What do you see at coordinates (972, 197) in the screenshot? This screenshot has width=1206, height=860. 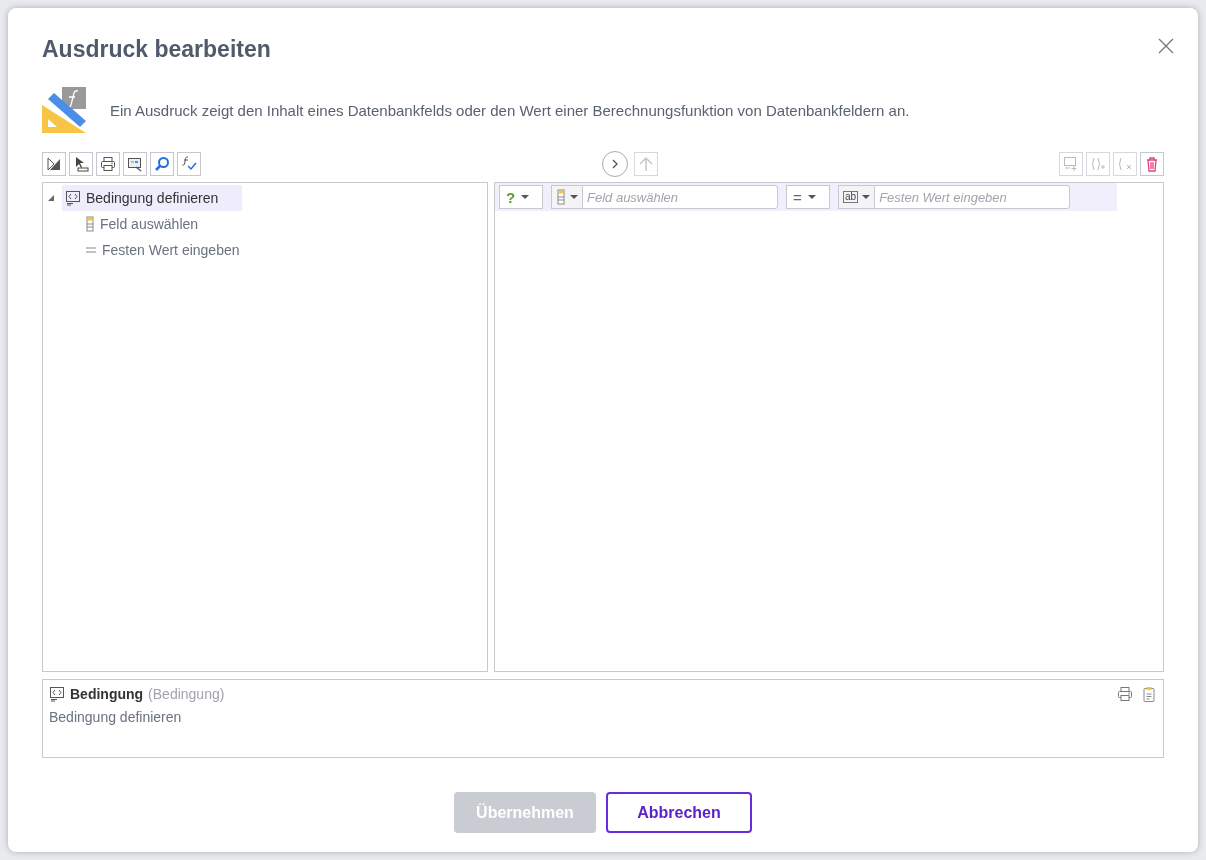 I see `value-input: Festen Wert eingeben` at bounding box center [972, 197].